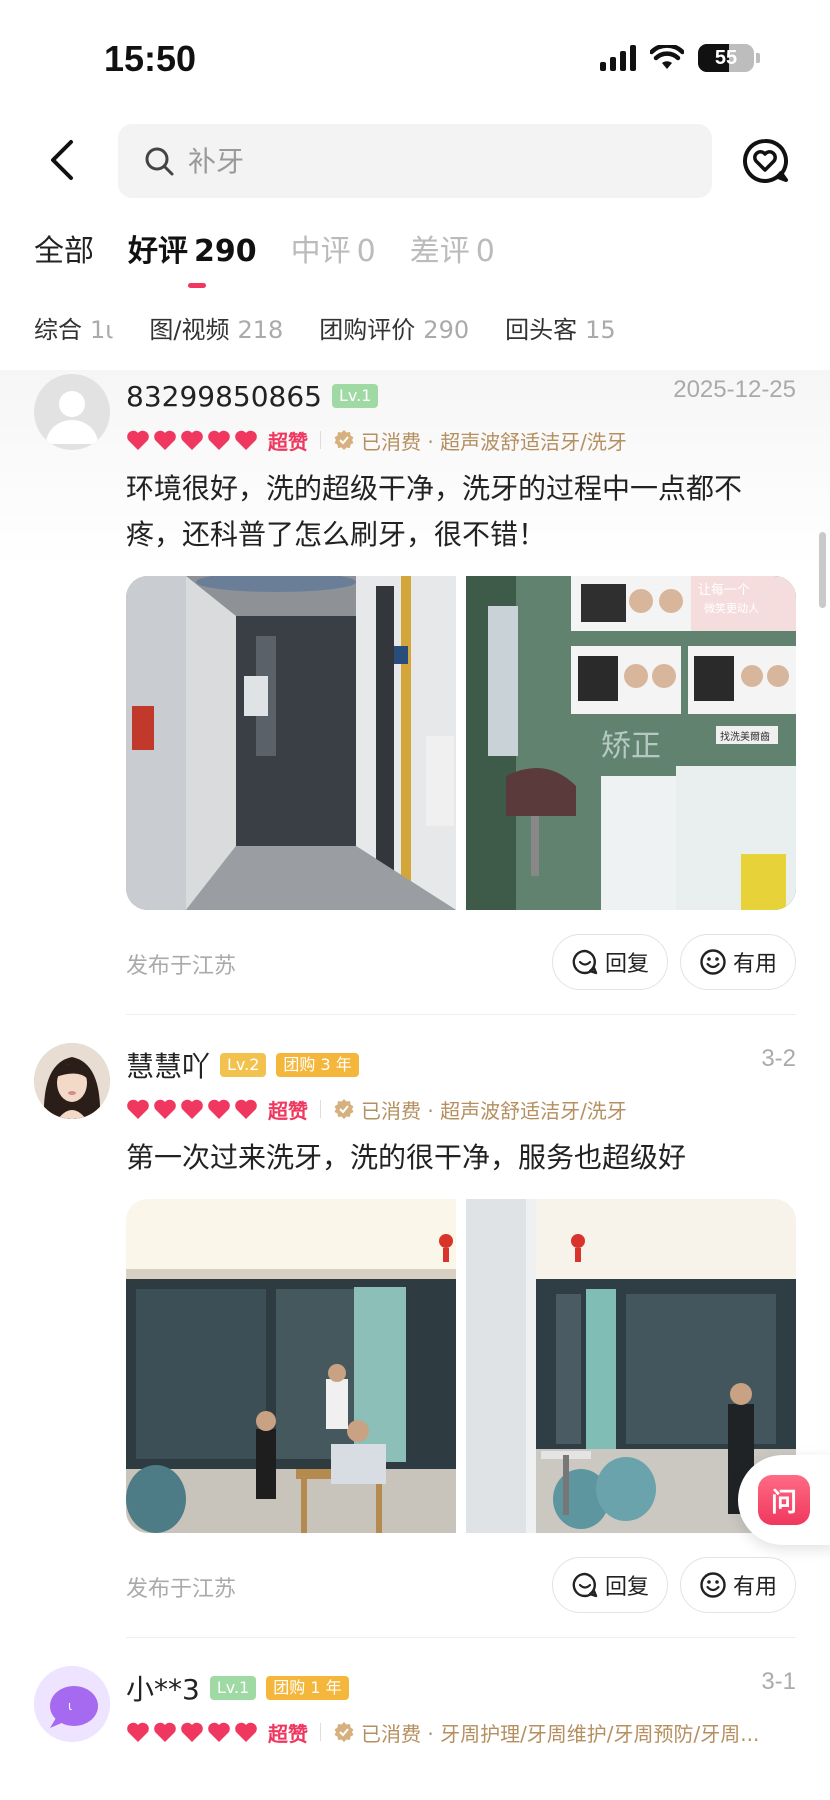 This screenshot has width=830, height=1800. Describe the element at coordinates (434, 511) in the screenshot. I see `review-content: 环境很好，洗的超级干净，洗牙的过程中一点都不疼，还科普了怎么刷牙，很不错！` at that location.